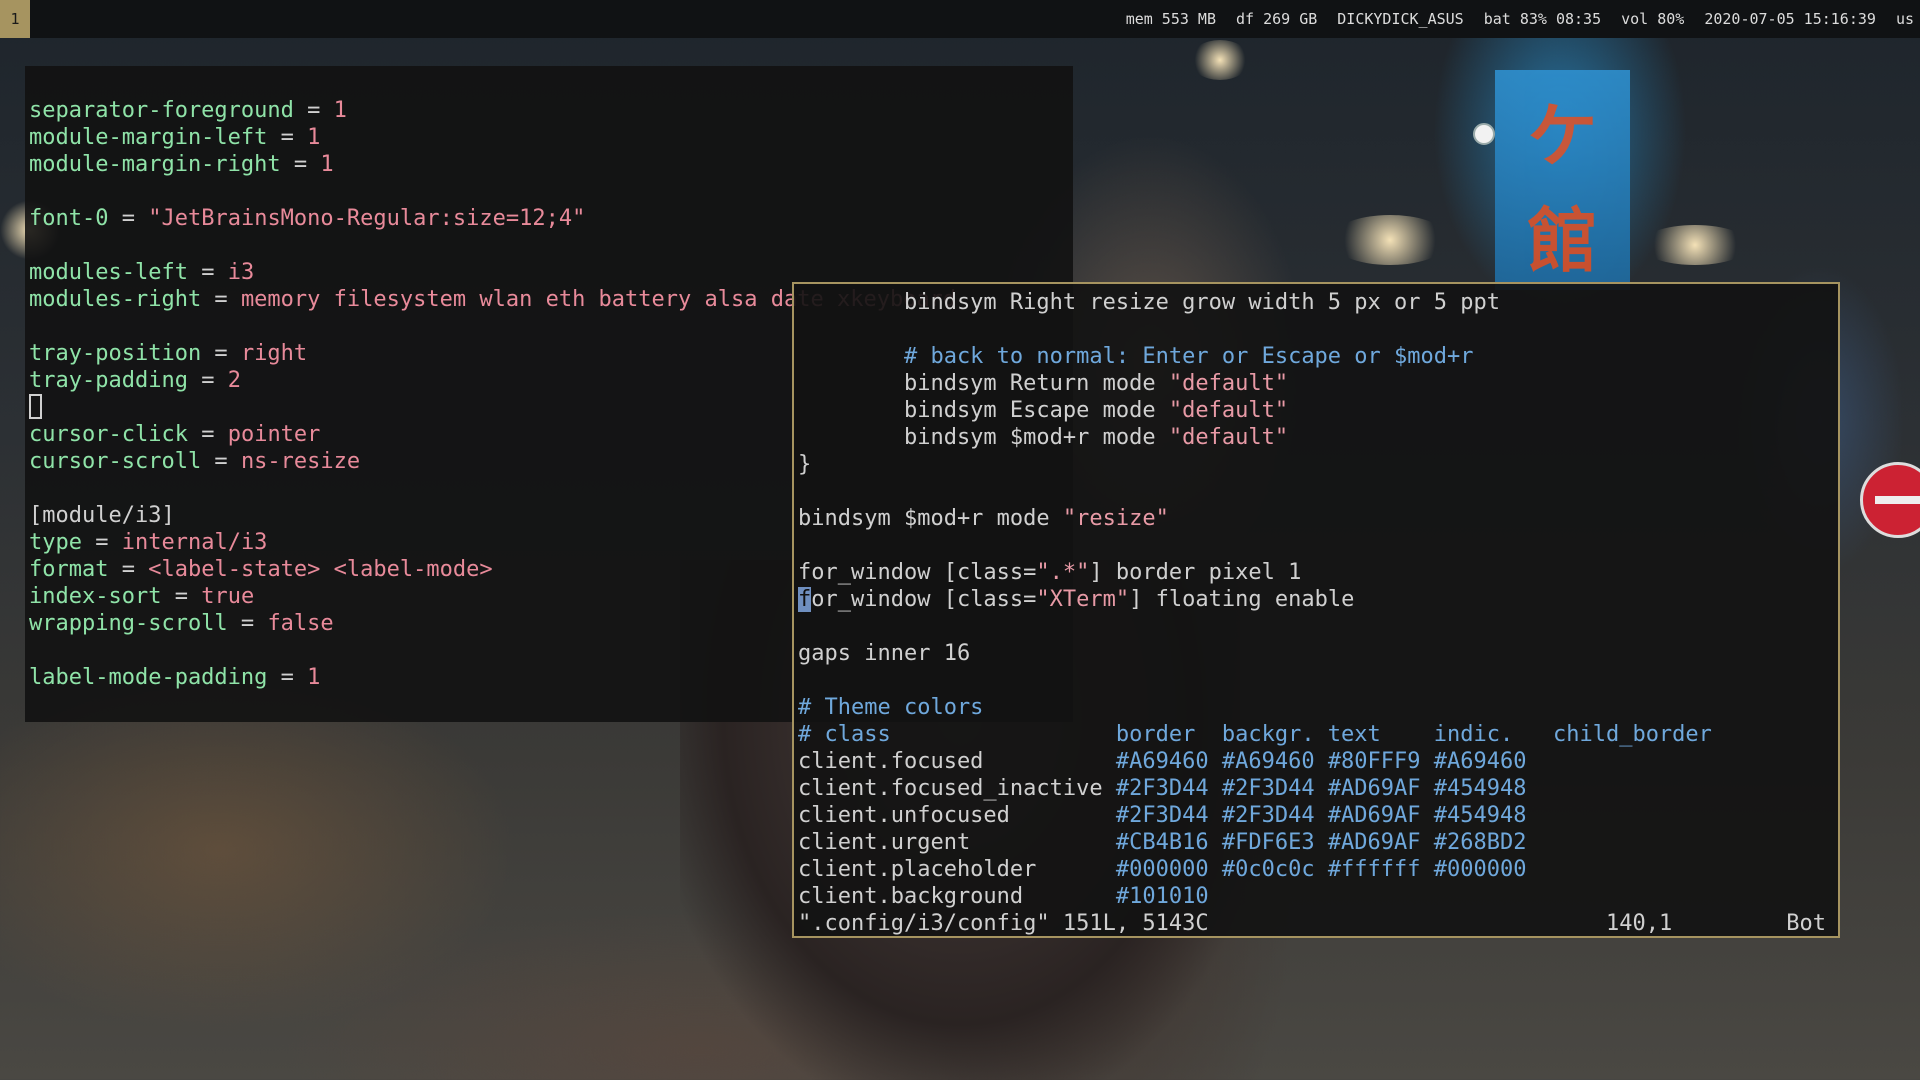 The width and height of the screenshot is (1920, 1080). I want to click on color-values: #A69460 #A69460 #80FFF9 #A69460, so click(1321, 761).